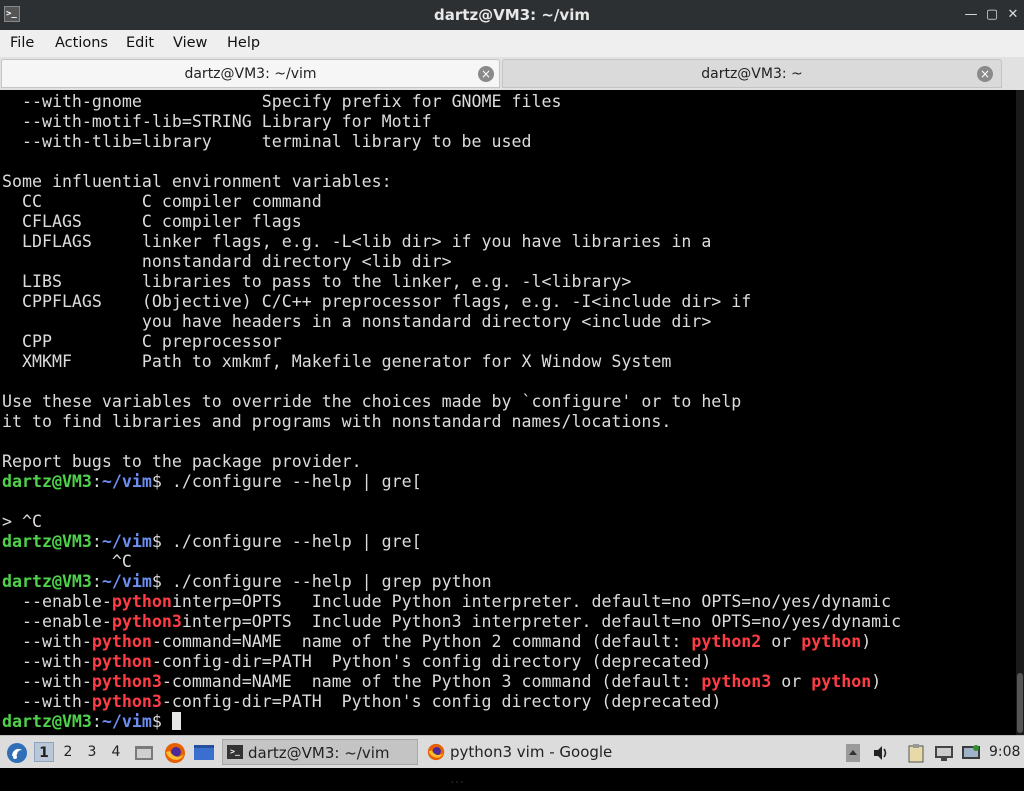  What do you see at coordinates (1013, 15) in the screenshot?
I see `close-window-button: ✕` at bounding box center [1013, 15].